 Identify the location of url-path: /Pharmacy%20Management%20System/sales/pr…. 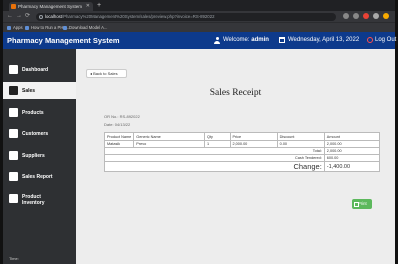
(138, 16).